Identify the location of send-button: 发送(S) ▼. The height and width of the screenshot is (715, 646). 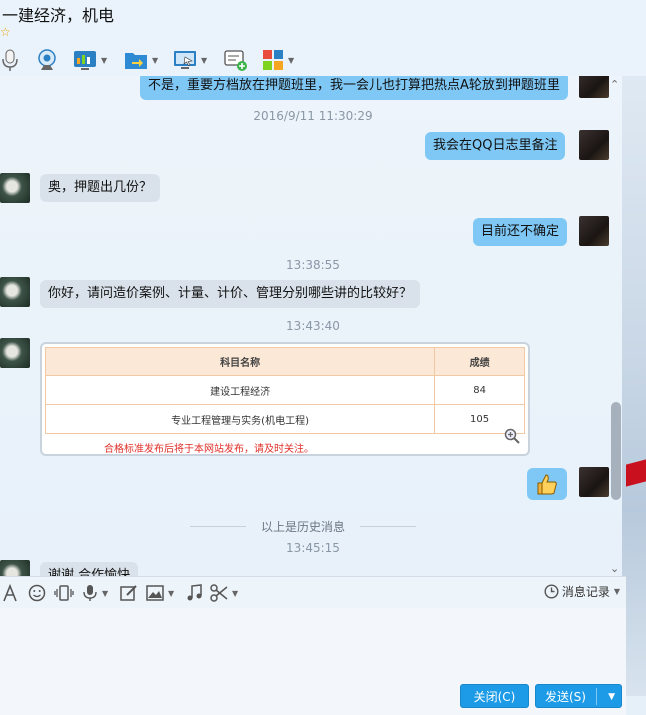
(578, 696).